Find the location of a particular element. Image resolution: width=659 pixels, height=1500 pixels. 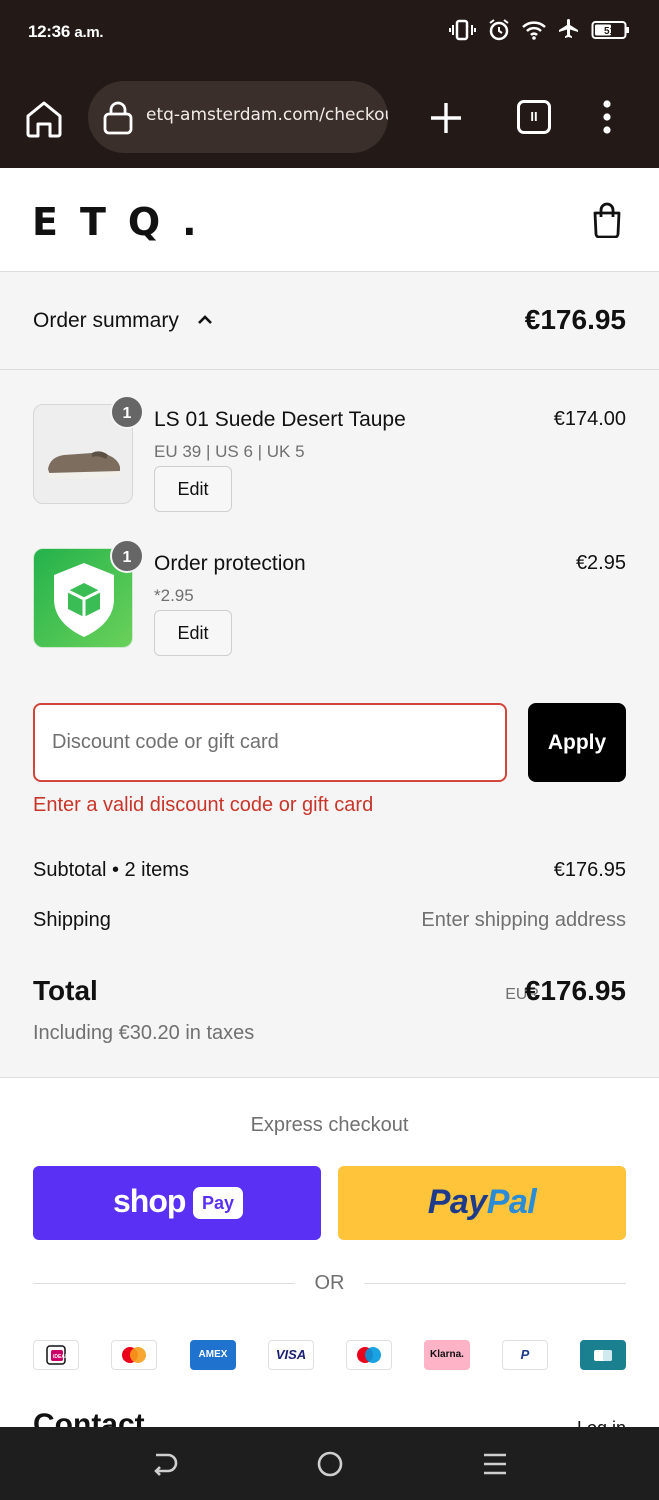

shipping-value: Enter shipping address is located at coordinates (523, 920).